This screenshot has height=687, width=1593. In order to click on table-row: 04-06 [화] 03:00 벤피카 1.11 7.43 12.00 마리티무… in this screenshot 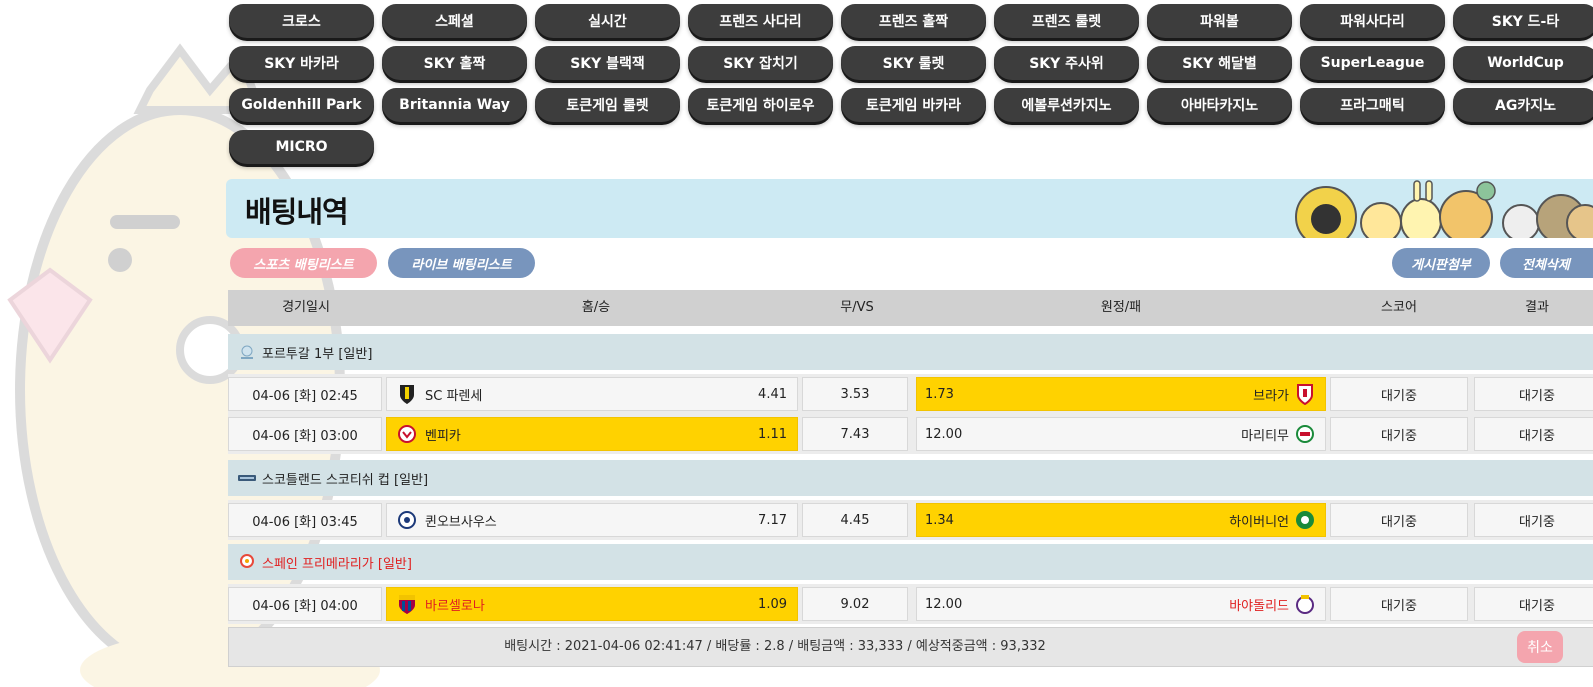, I will do `click(910, 434)`.